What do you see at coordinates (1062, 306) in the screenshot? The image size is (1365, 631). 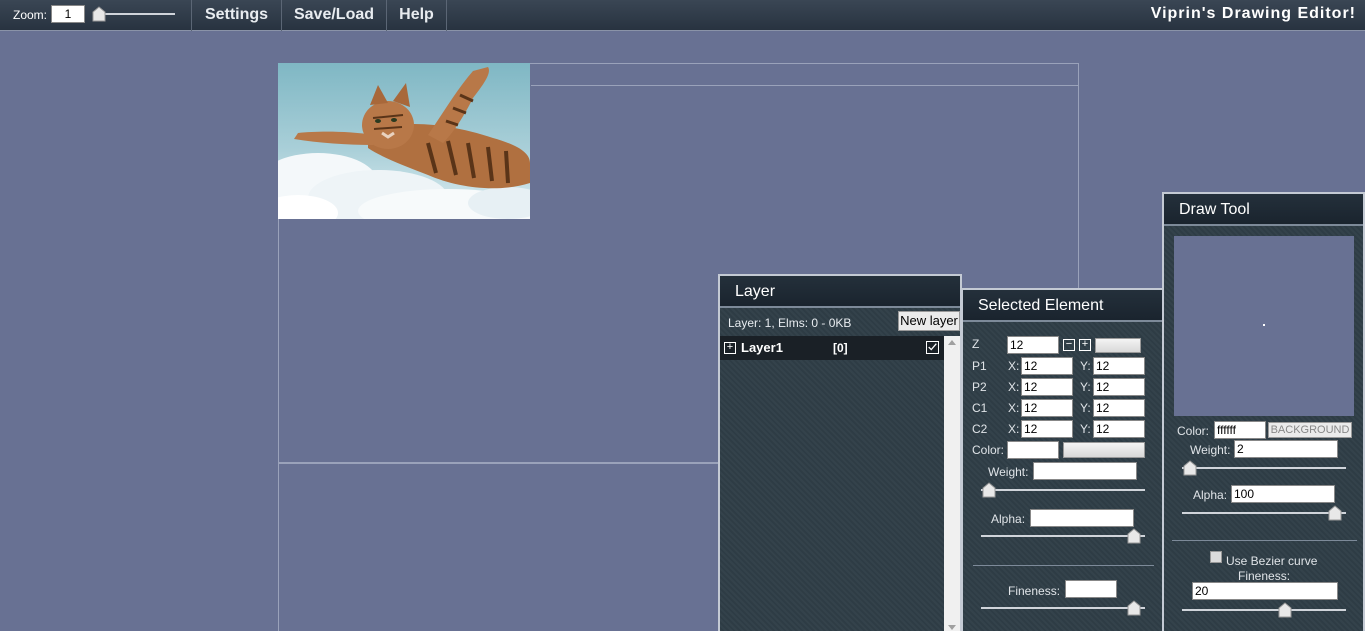 I see `selected-element-title: Selected Element` at bounding box center [1062, 306].